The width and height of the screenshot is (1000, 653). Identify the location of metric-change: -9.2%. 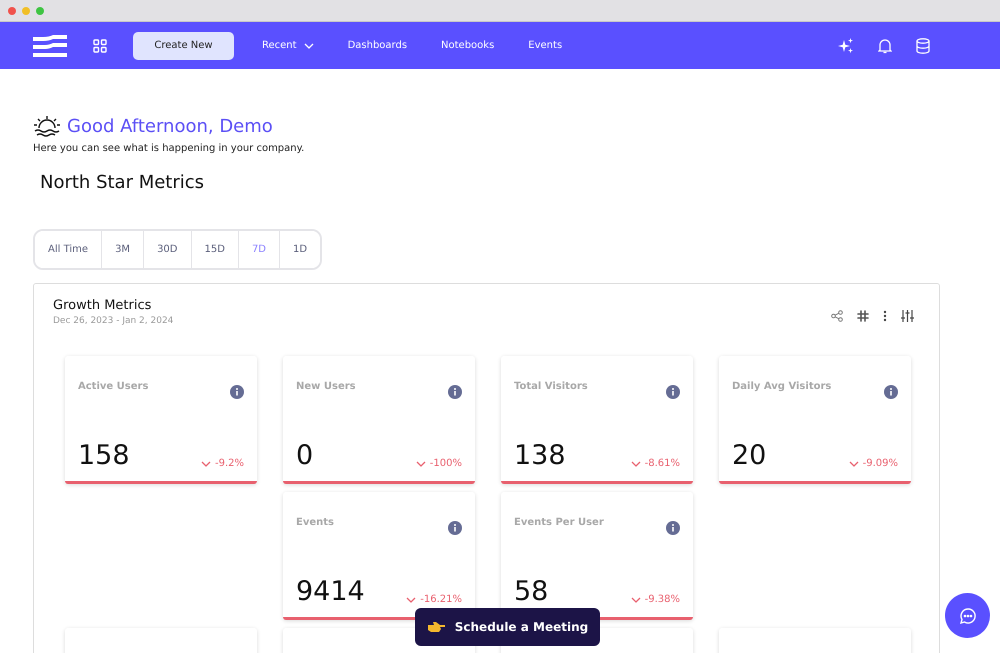
(229, 463).